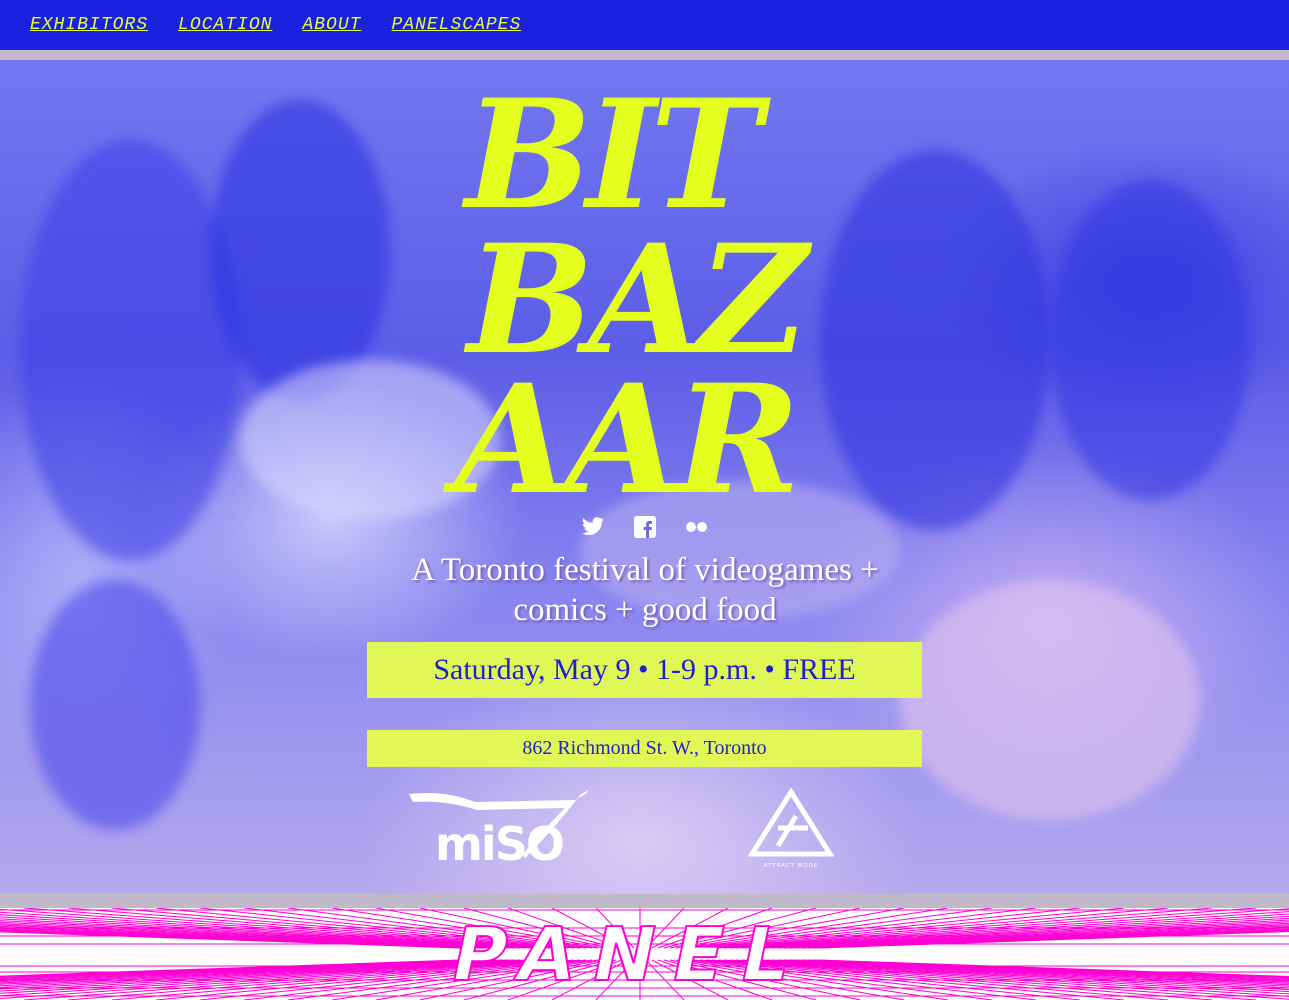 Image resolution: width=1289 pixels, height=1000 pixels. Describe the element at coordinates (697, 527) in the screenshot. I see `flickr-icon` at that location.